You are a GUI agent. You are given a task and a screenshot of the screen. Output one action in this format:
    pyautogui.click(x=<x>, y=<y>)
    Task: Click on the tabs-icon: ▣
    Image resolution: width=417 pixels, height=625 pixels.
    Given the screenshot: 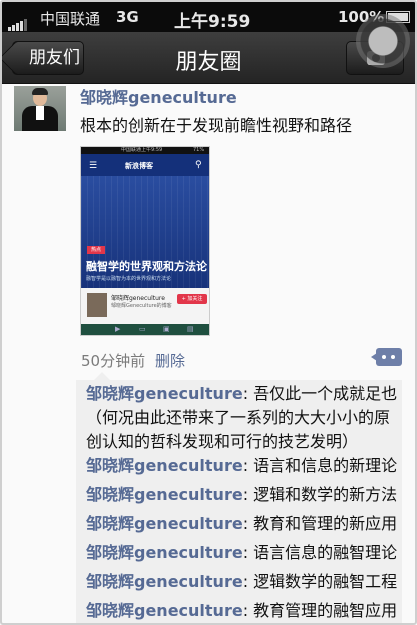 What is the action you would take?
    pyautogui.click(x=166, y=329)
    